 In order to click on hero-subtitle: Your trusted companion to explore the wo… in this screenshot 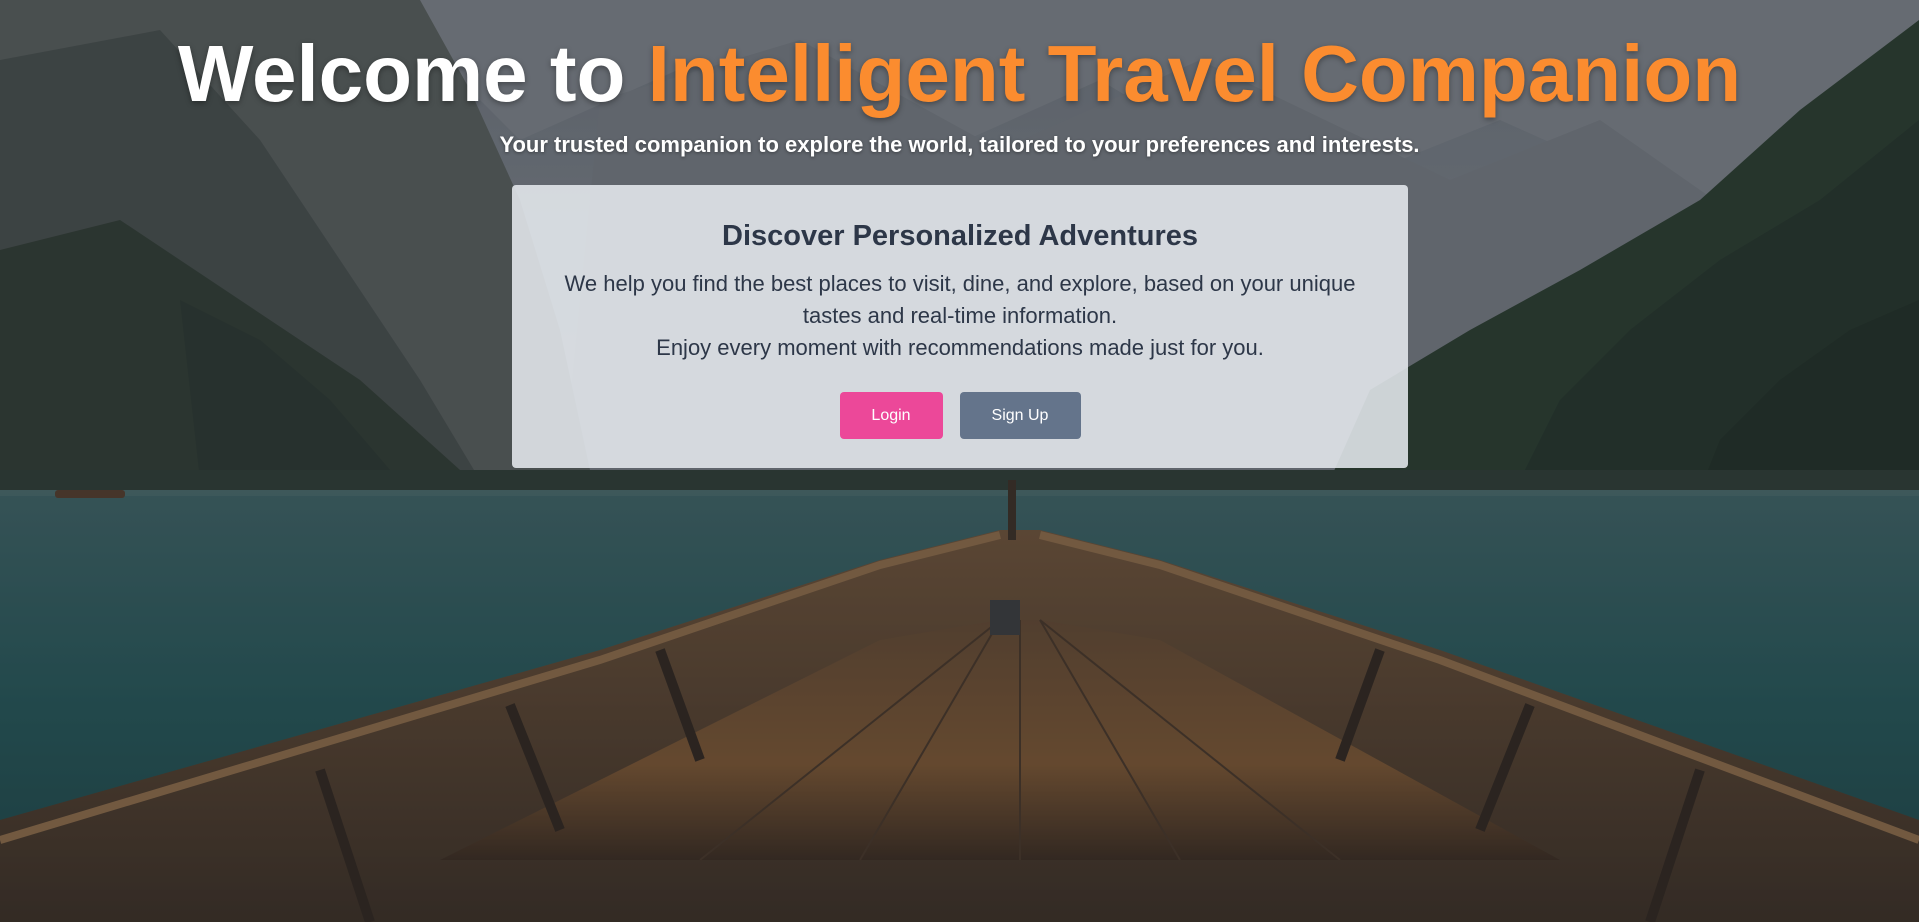, I will do `click(959, 144)`.